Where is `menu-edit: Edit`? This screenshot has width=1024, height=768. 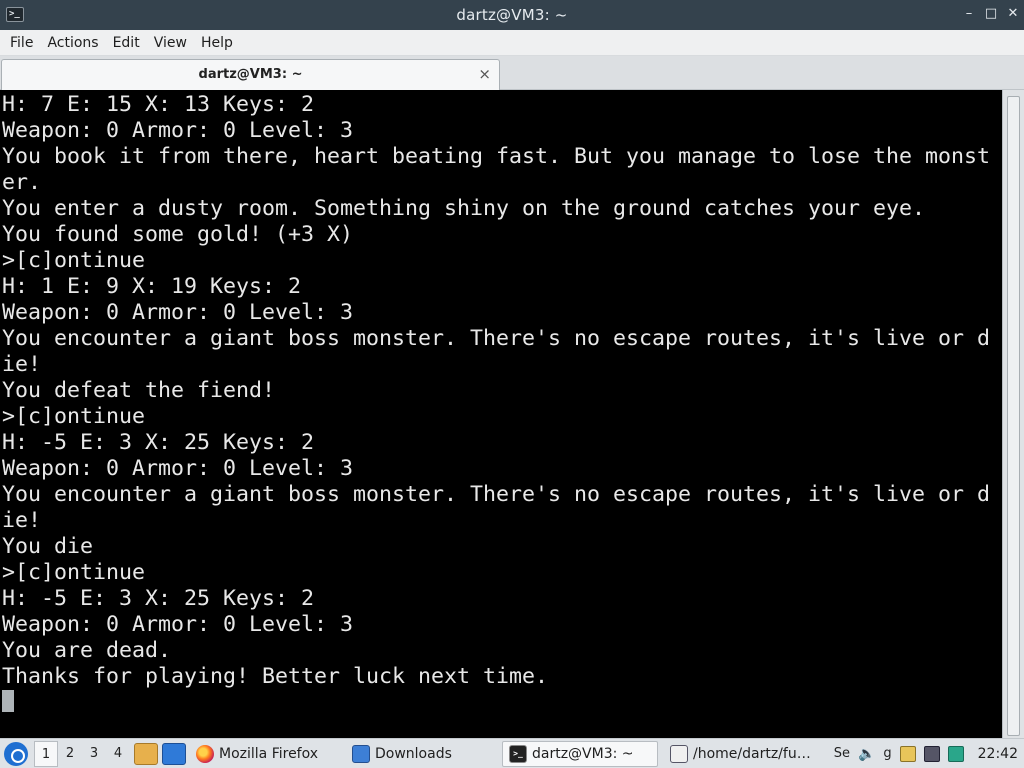
menu-edit: Edit is located at coordinates (126, 43).